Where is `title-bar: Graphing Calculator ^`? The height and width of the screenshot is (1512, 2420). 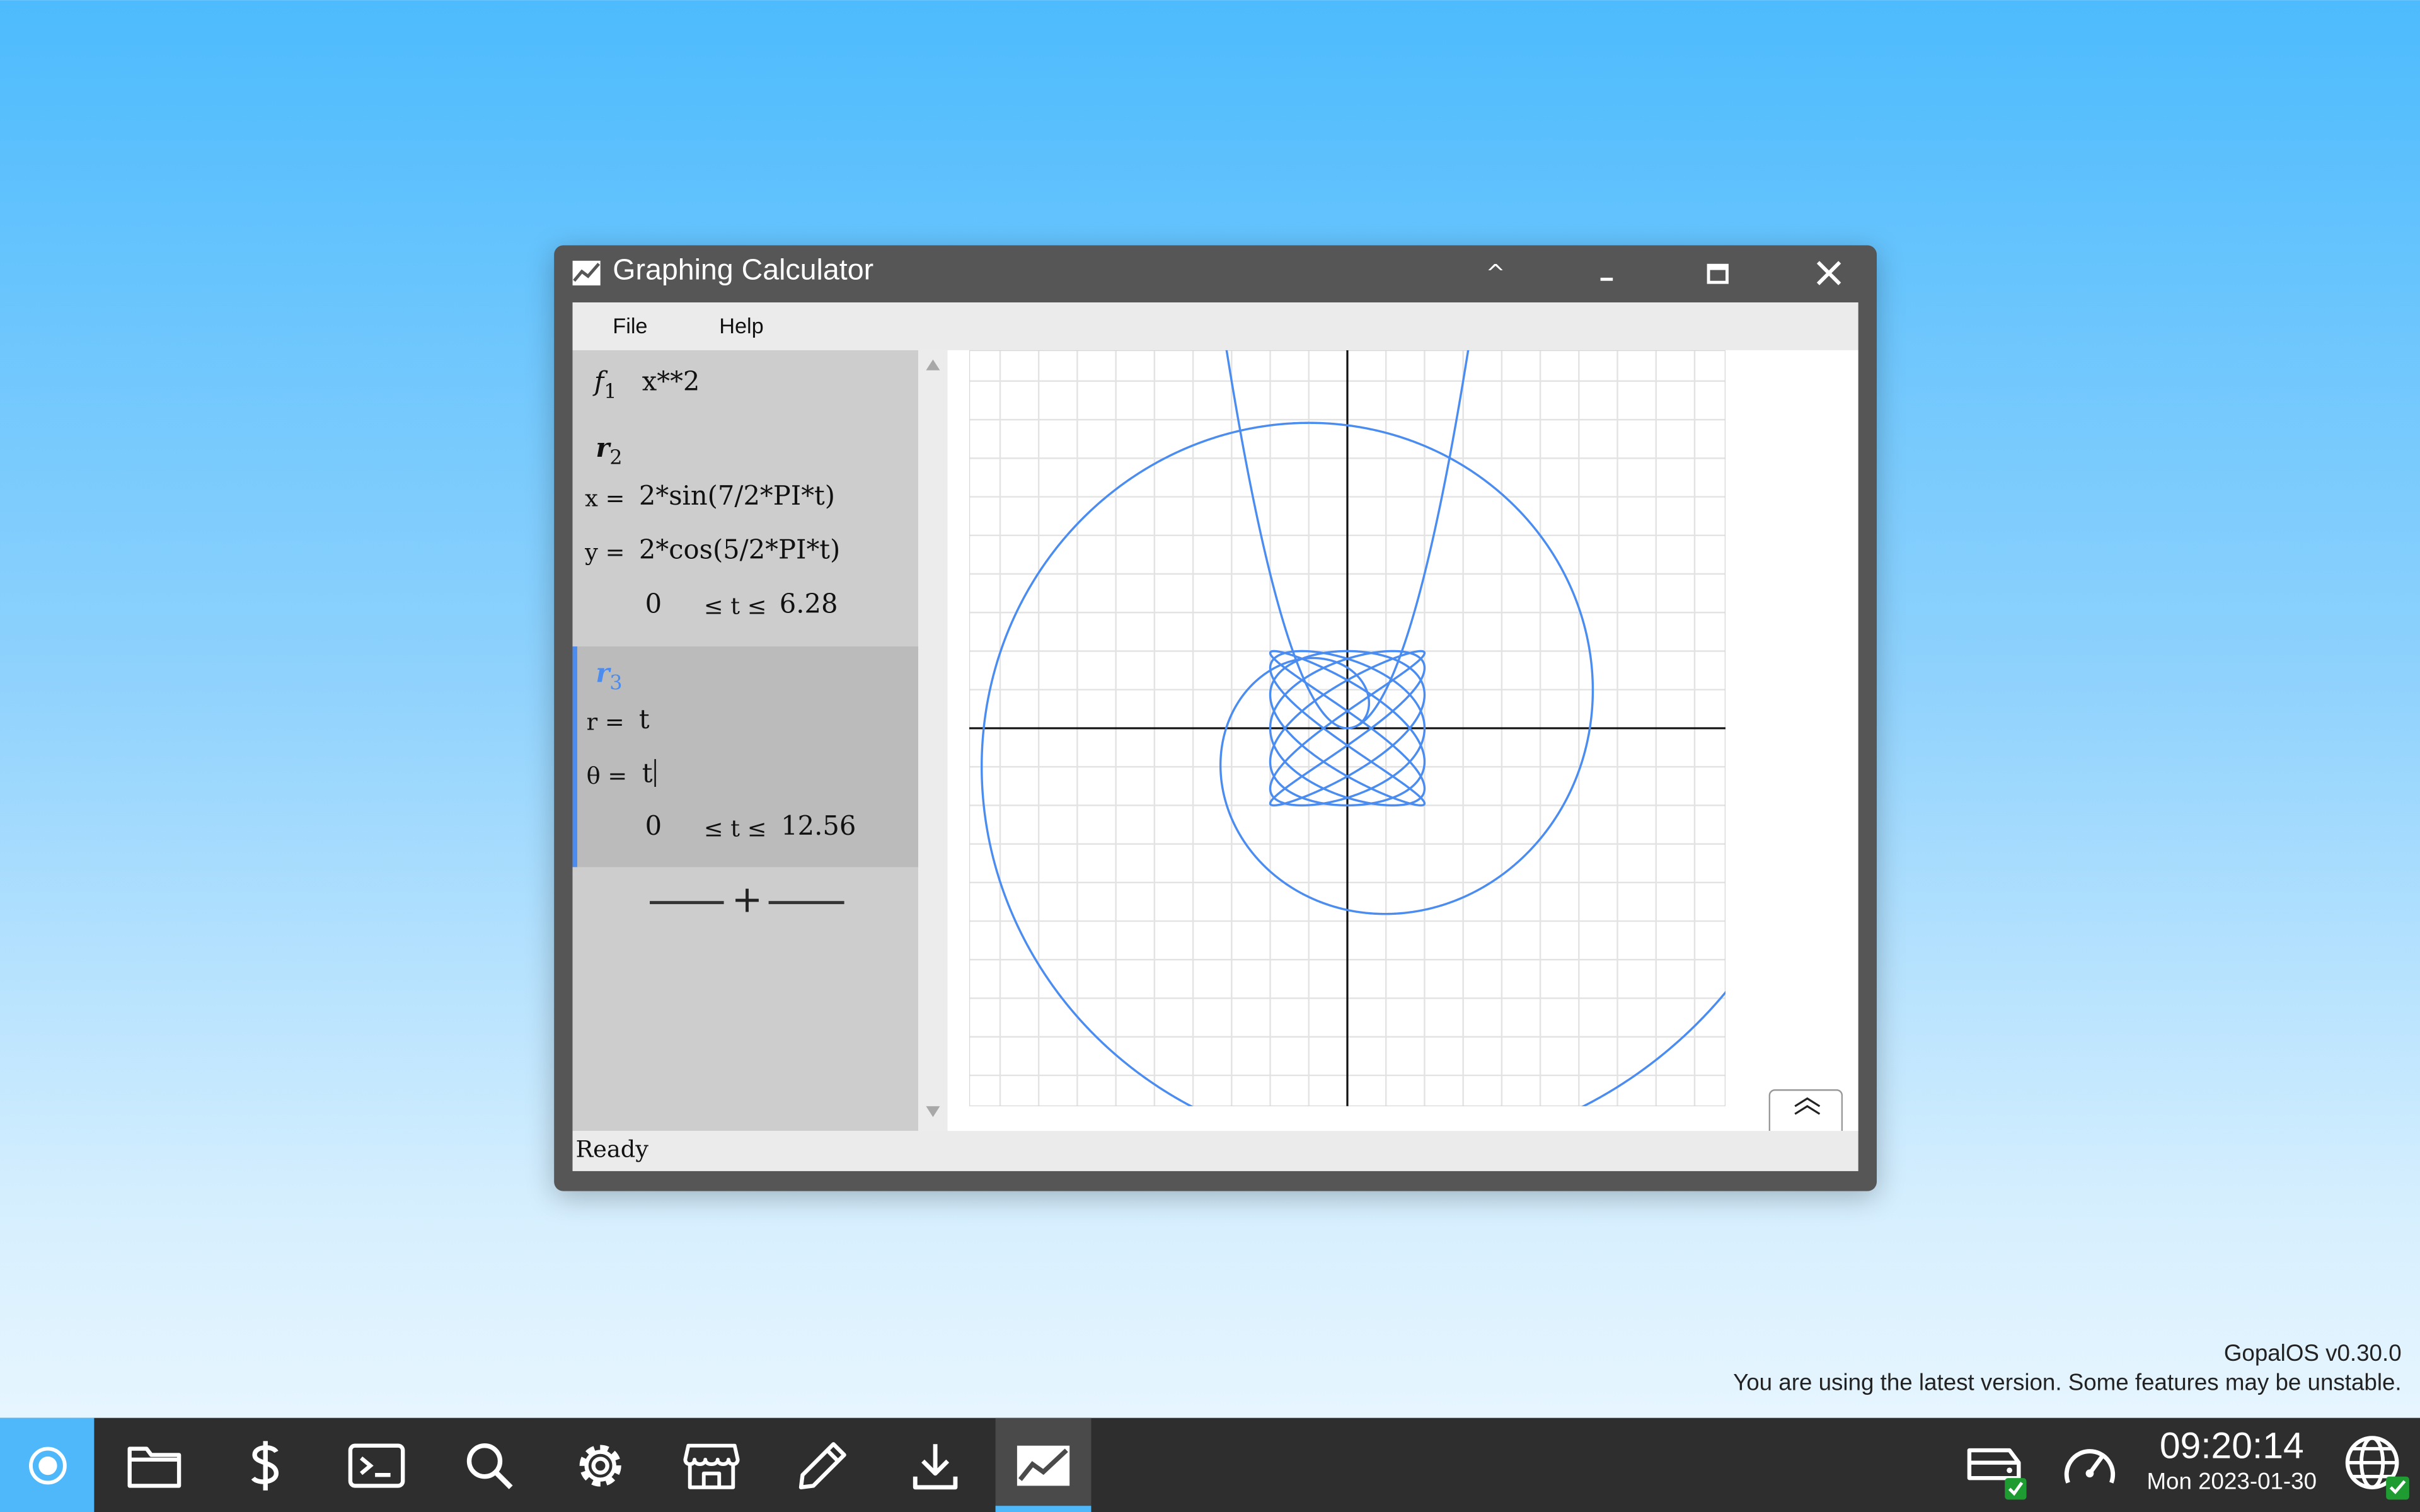 title-bar: Graphing Calculator ^ is located at coordinates (1215, 273).